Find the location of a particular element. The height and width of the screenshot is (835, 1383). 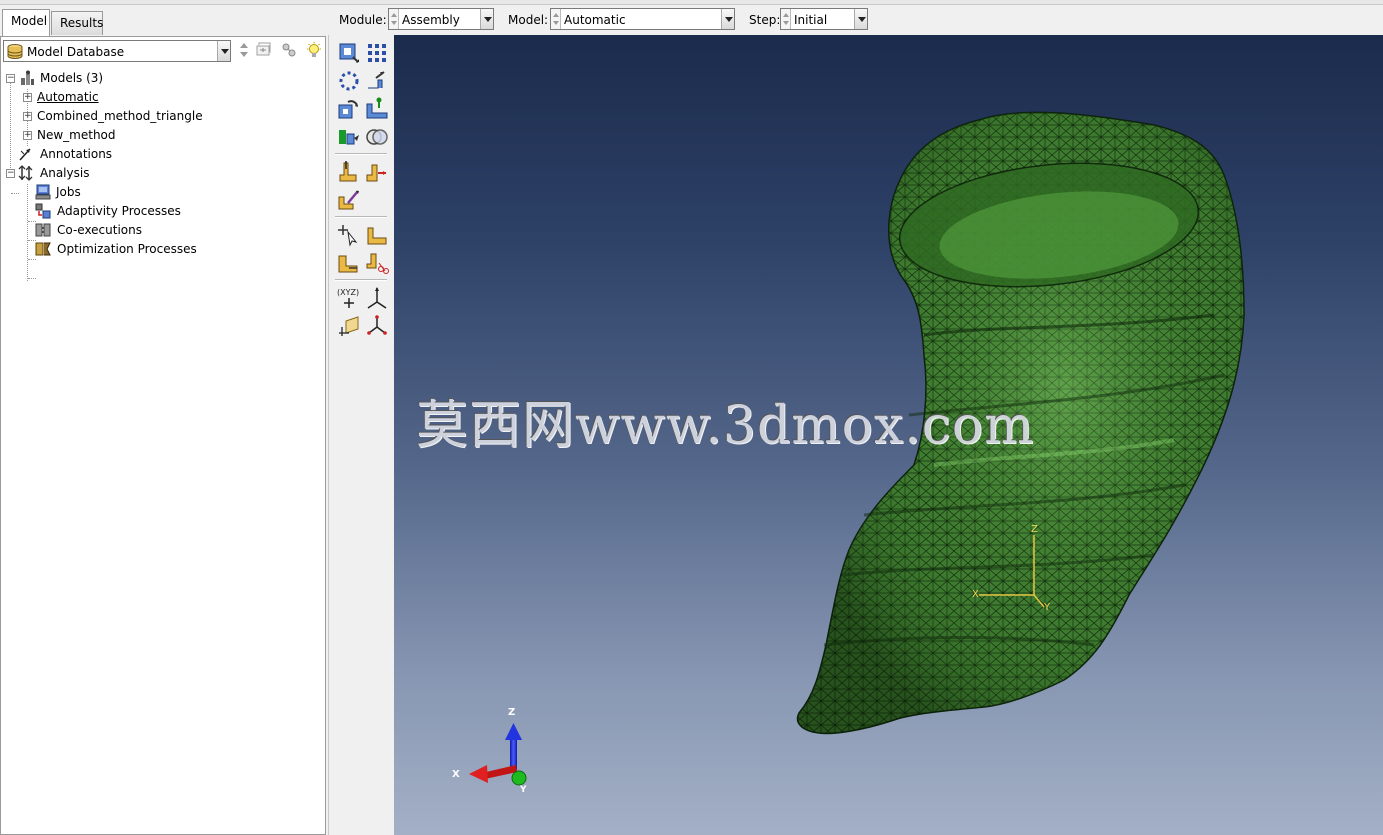

triad-y-axis is located at coordinates (519, 778).